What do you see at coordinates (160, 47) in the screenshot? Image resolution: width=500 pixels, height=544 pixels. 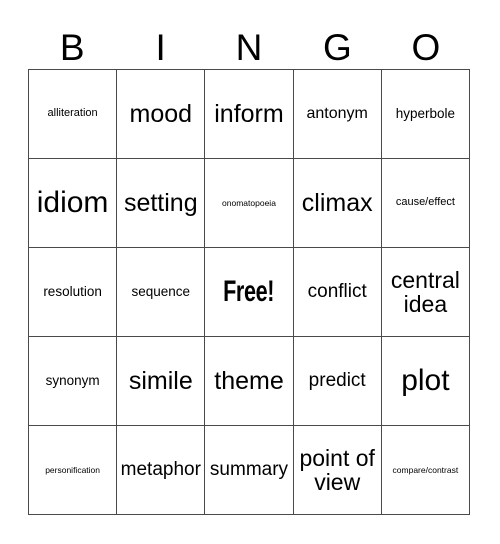 I see `bingo-header-letter-i: I` at bounding box center [160, 47].